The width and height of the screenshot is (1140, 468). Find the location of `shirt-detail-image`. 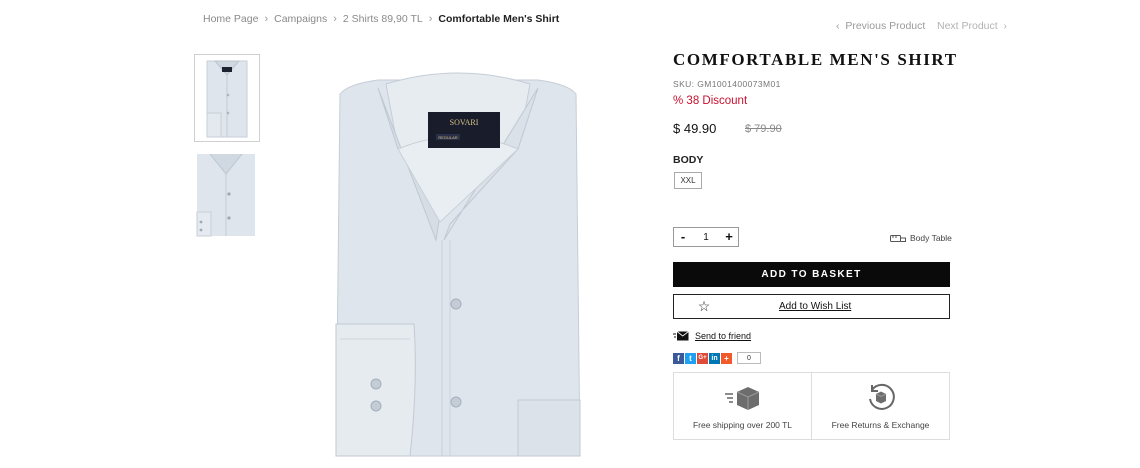

shirt-detail-image is located at coordinates (225, 195).